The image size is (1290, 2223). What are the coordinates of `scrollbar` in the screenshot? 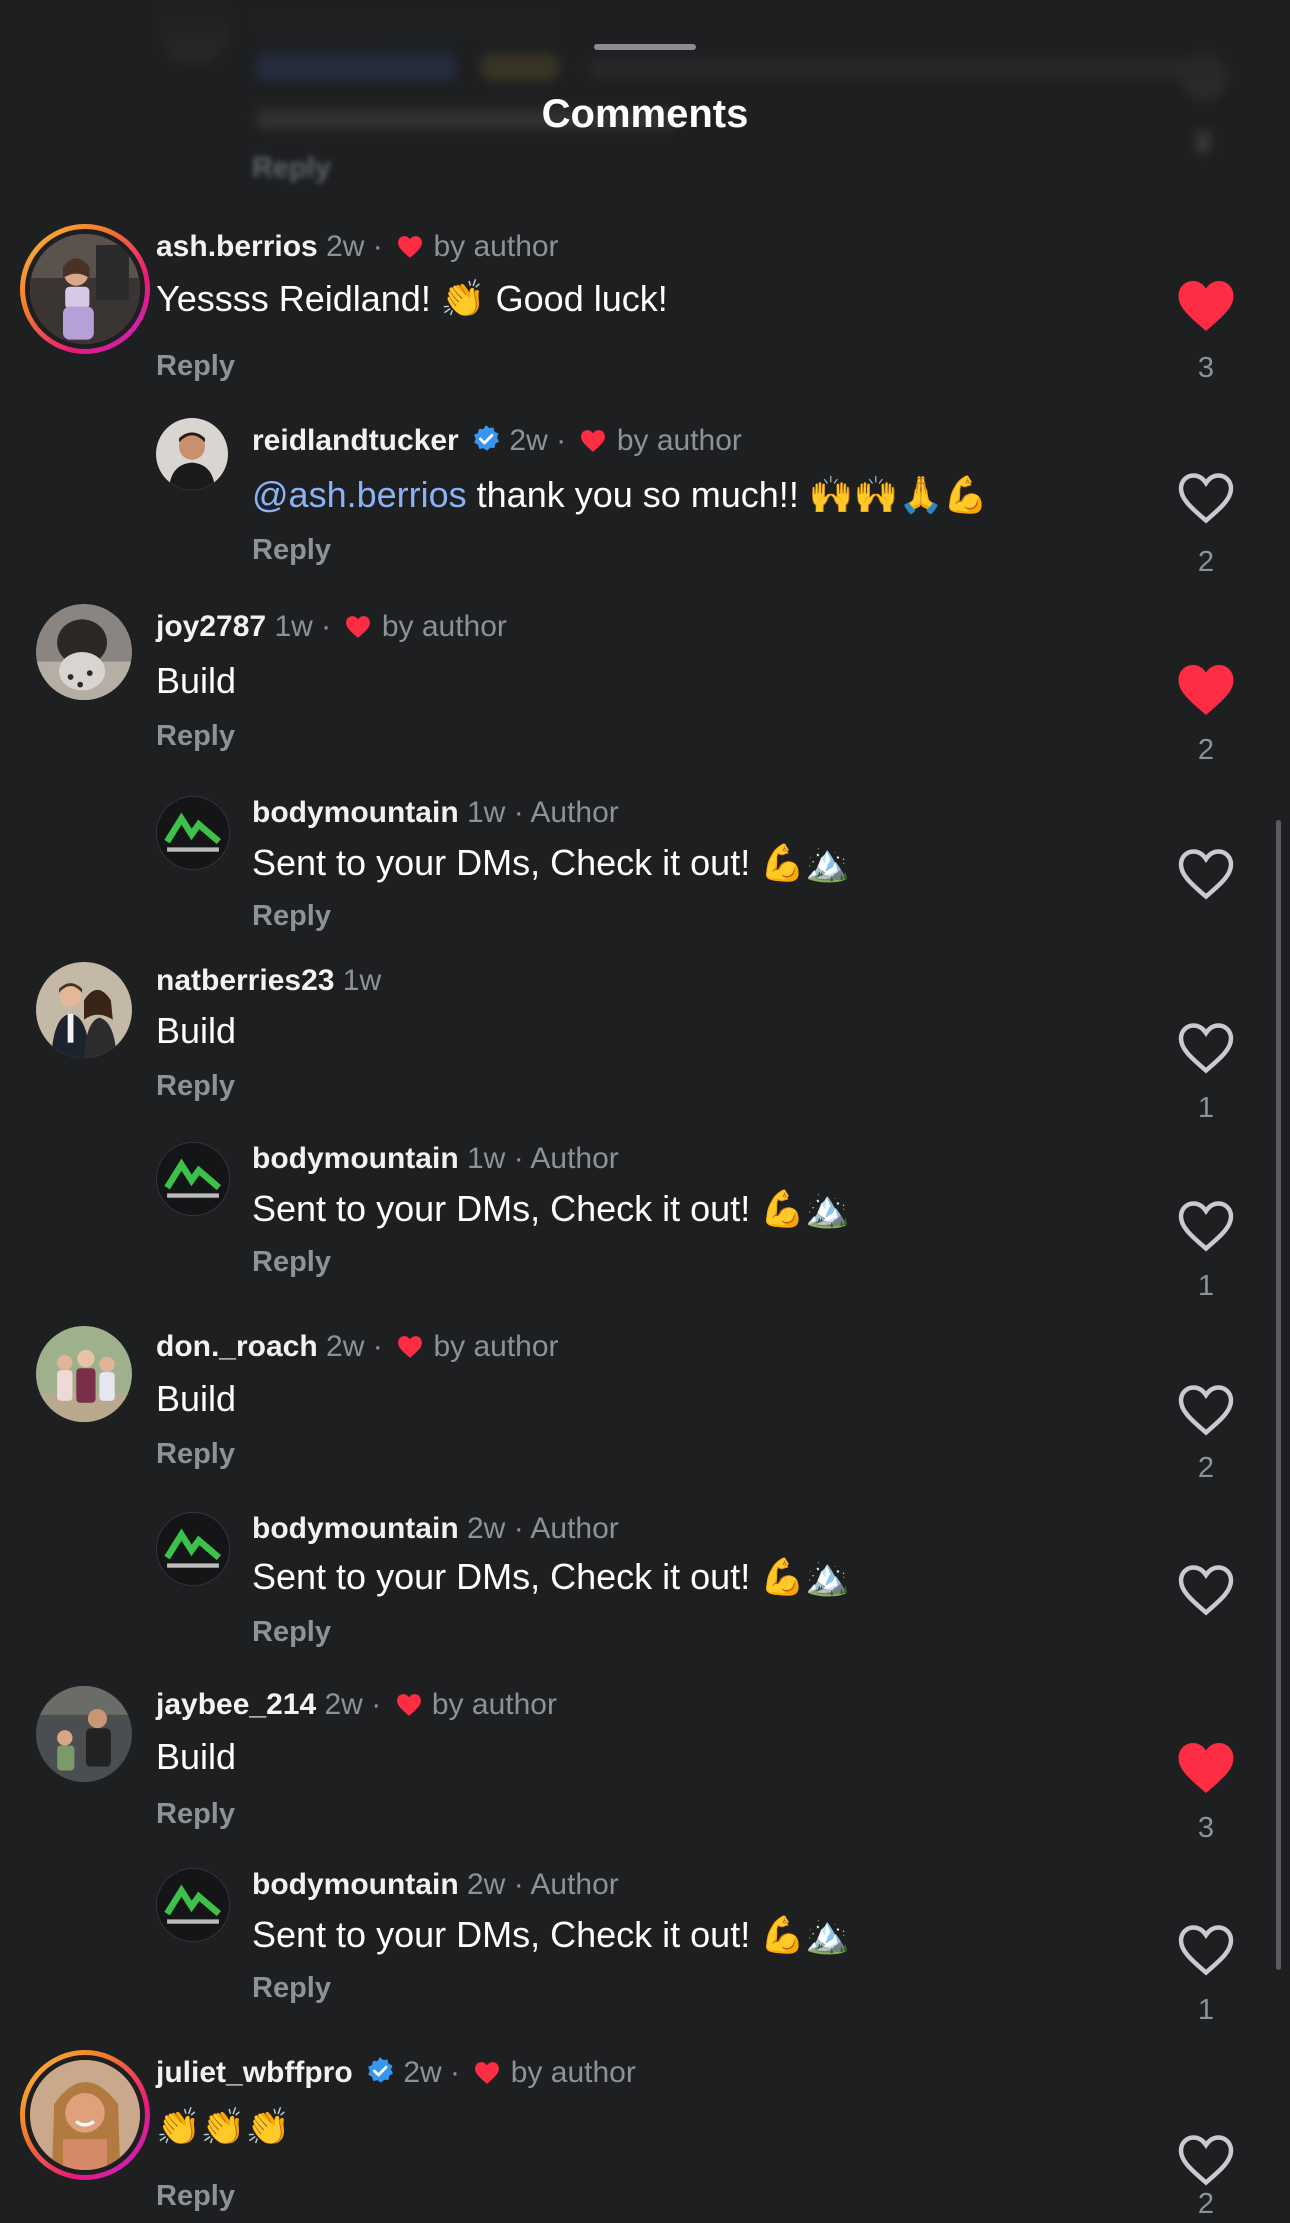 It's located at (1278, 1395).